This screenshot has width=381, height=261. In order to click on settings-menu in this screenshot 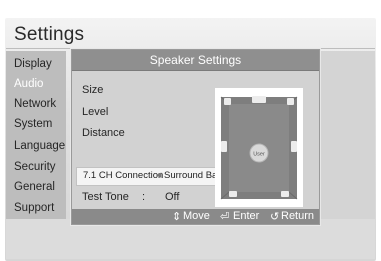, I will do `click(36, 135)`.